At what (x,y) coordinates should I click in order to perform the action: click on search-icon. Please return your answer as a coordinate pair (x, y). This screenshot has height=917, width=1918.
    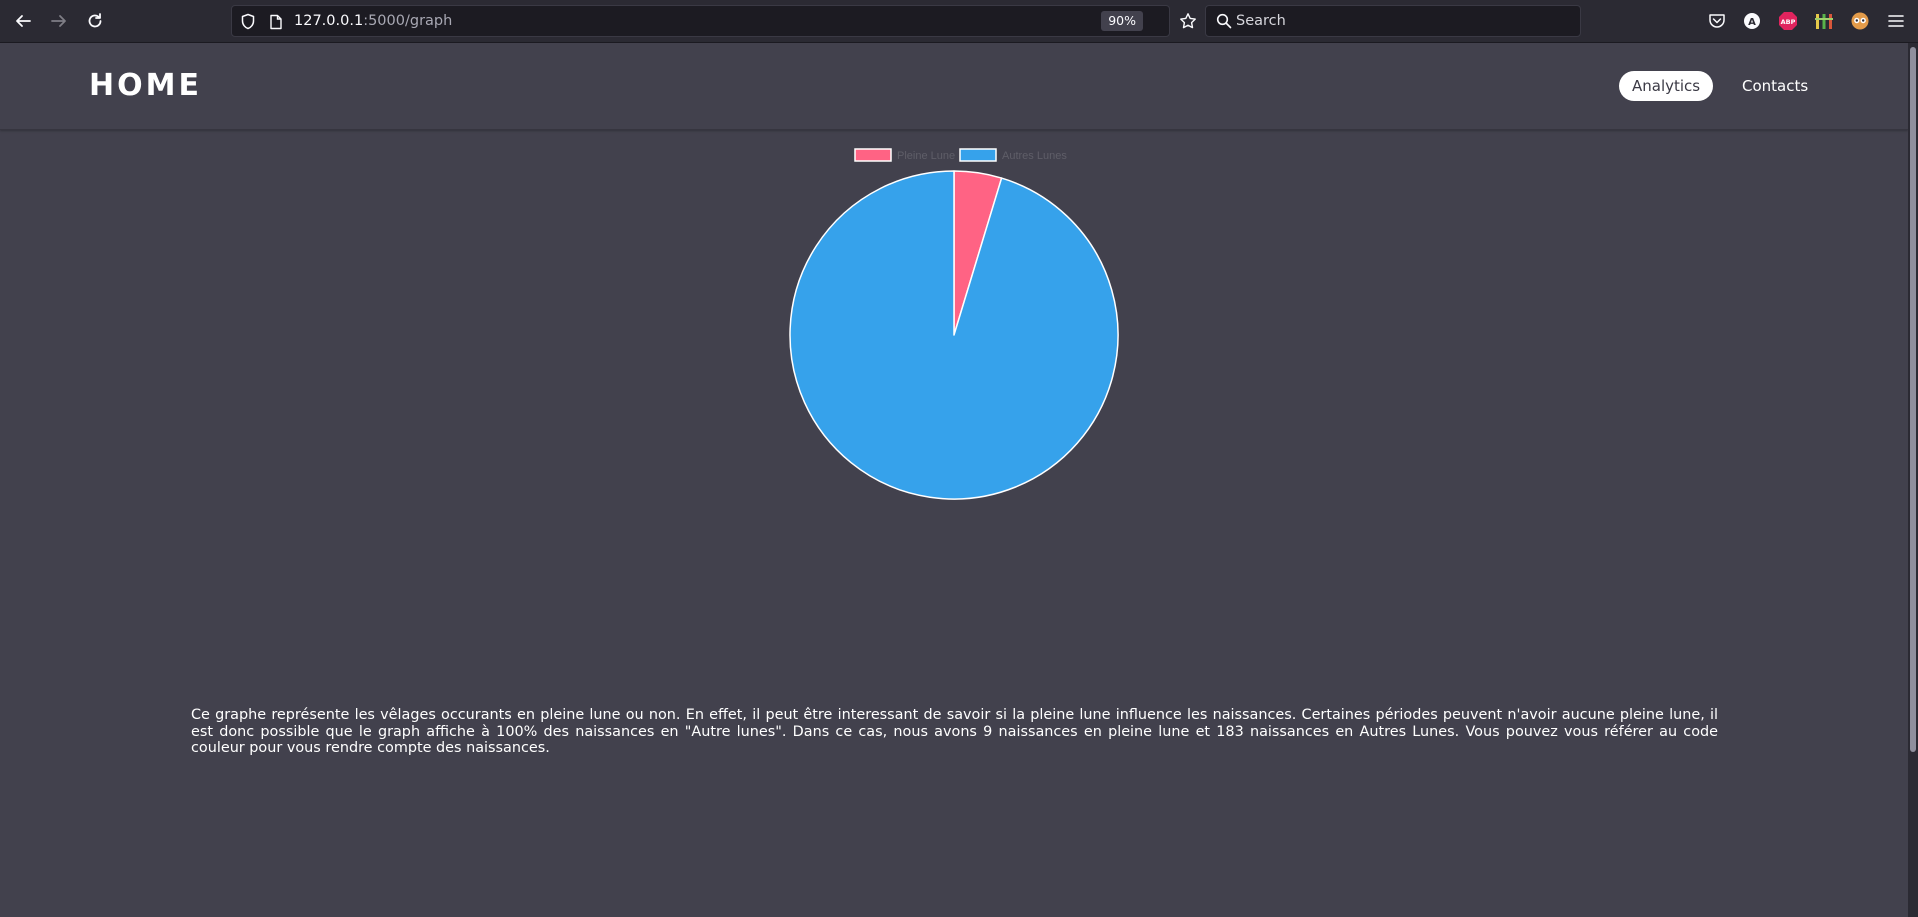
    Looking at the image, I should click on (1224, 21).